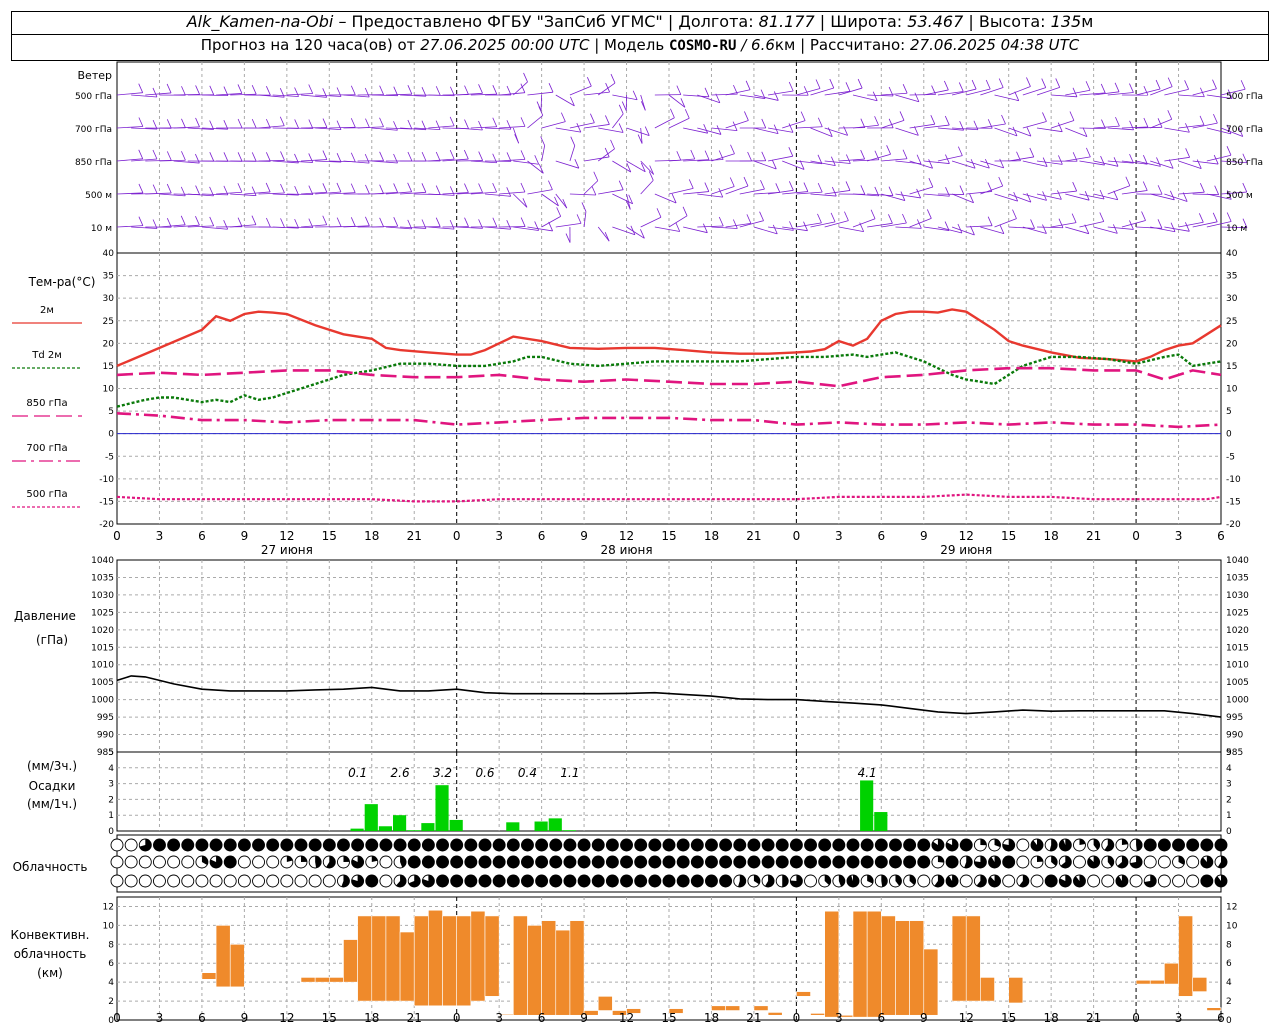 The image size is (1280, 1024). What do you see at coordinates (1232, 344) in the screenshot?
I see `temp-ytick-right: 20` at bounding box center [1232, 344].